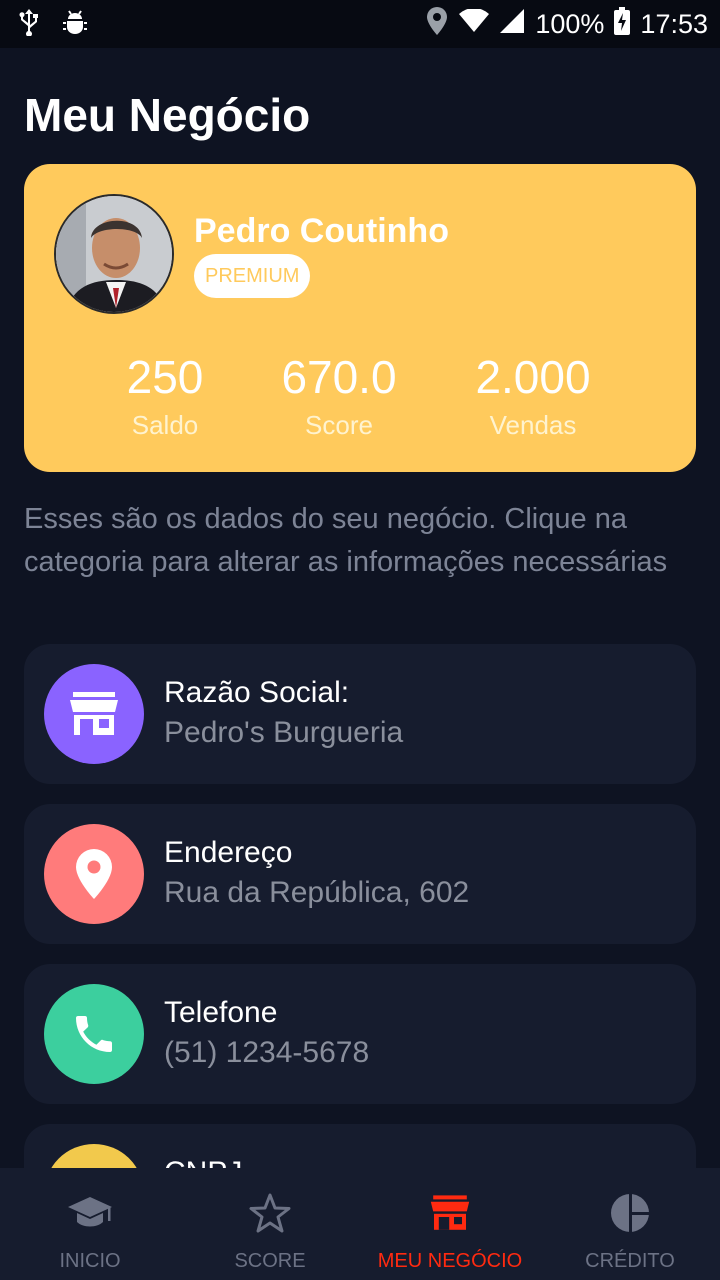 The height and width of the screenshot is (1280, 720). Describe the element at coordinates (630, 1261) in the screenshot. I see `nav-label: CRÉDITO` at that location.